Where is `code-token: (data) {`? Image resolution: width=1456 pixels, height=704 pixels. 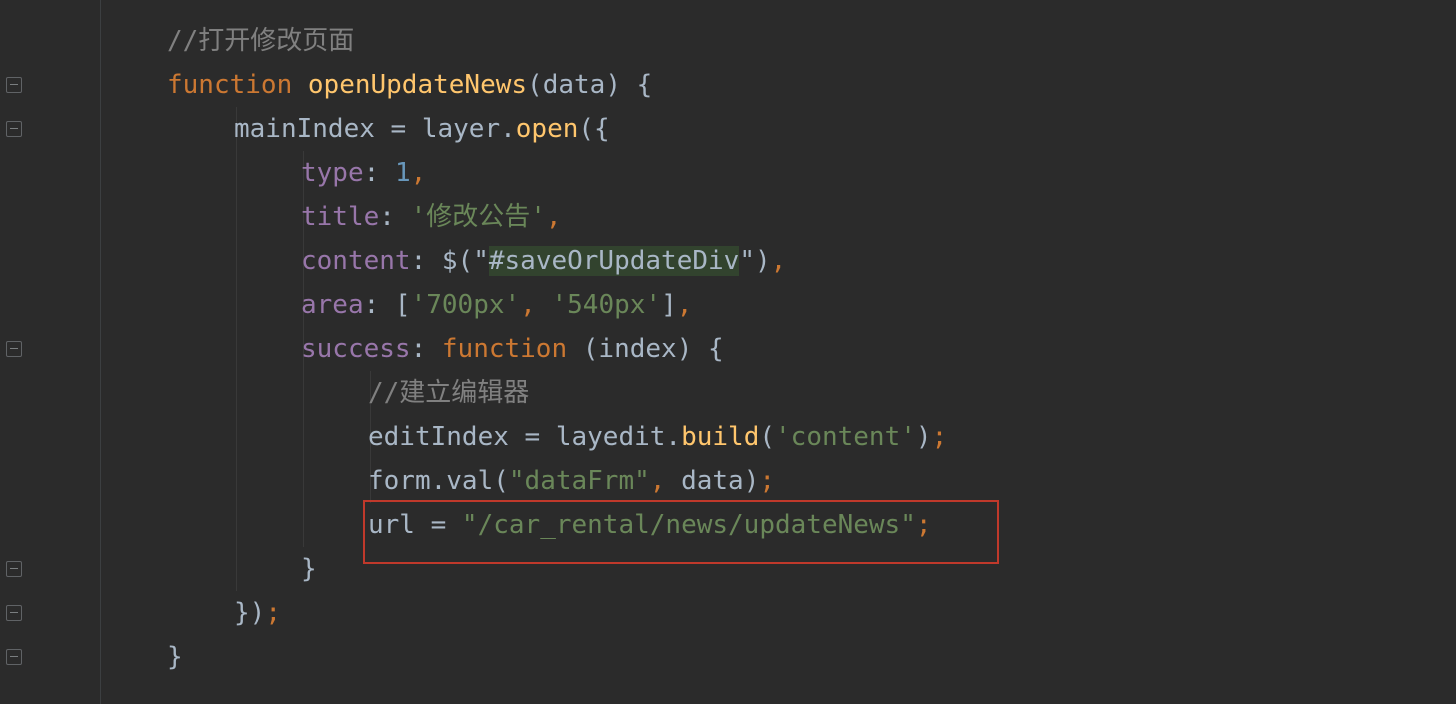 code-token: (data) { is located at coordinates (590, 85).